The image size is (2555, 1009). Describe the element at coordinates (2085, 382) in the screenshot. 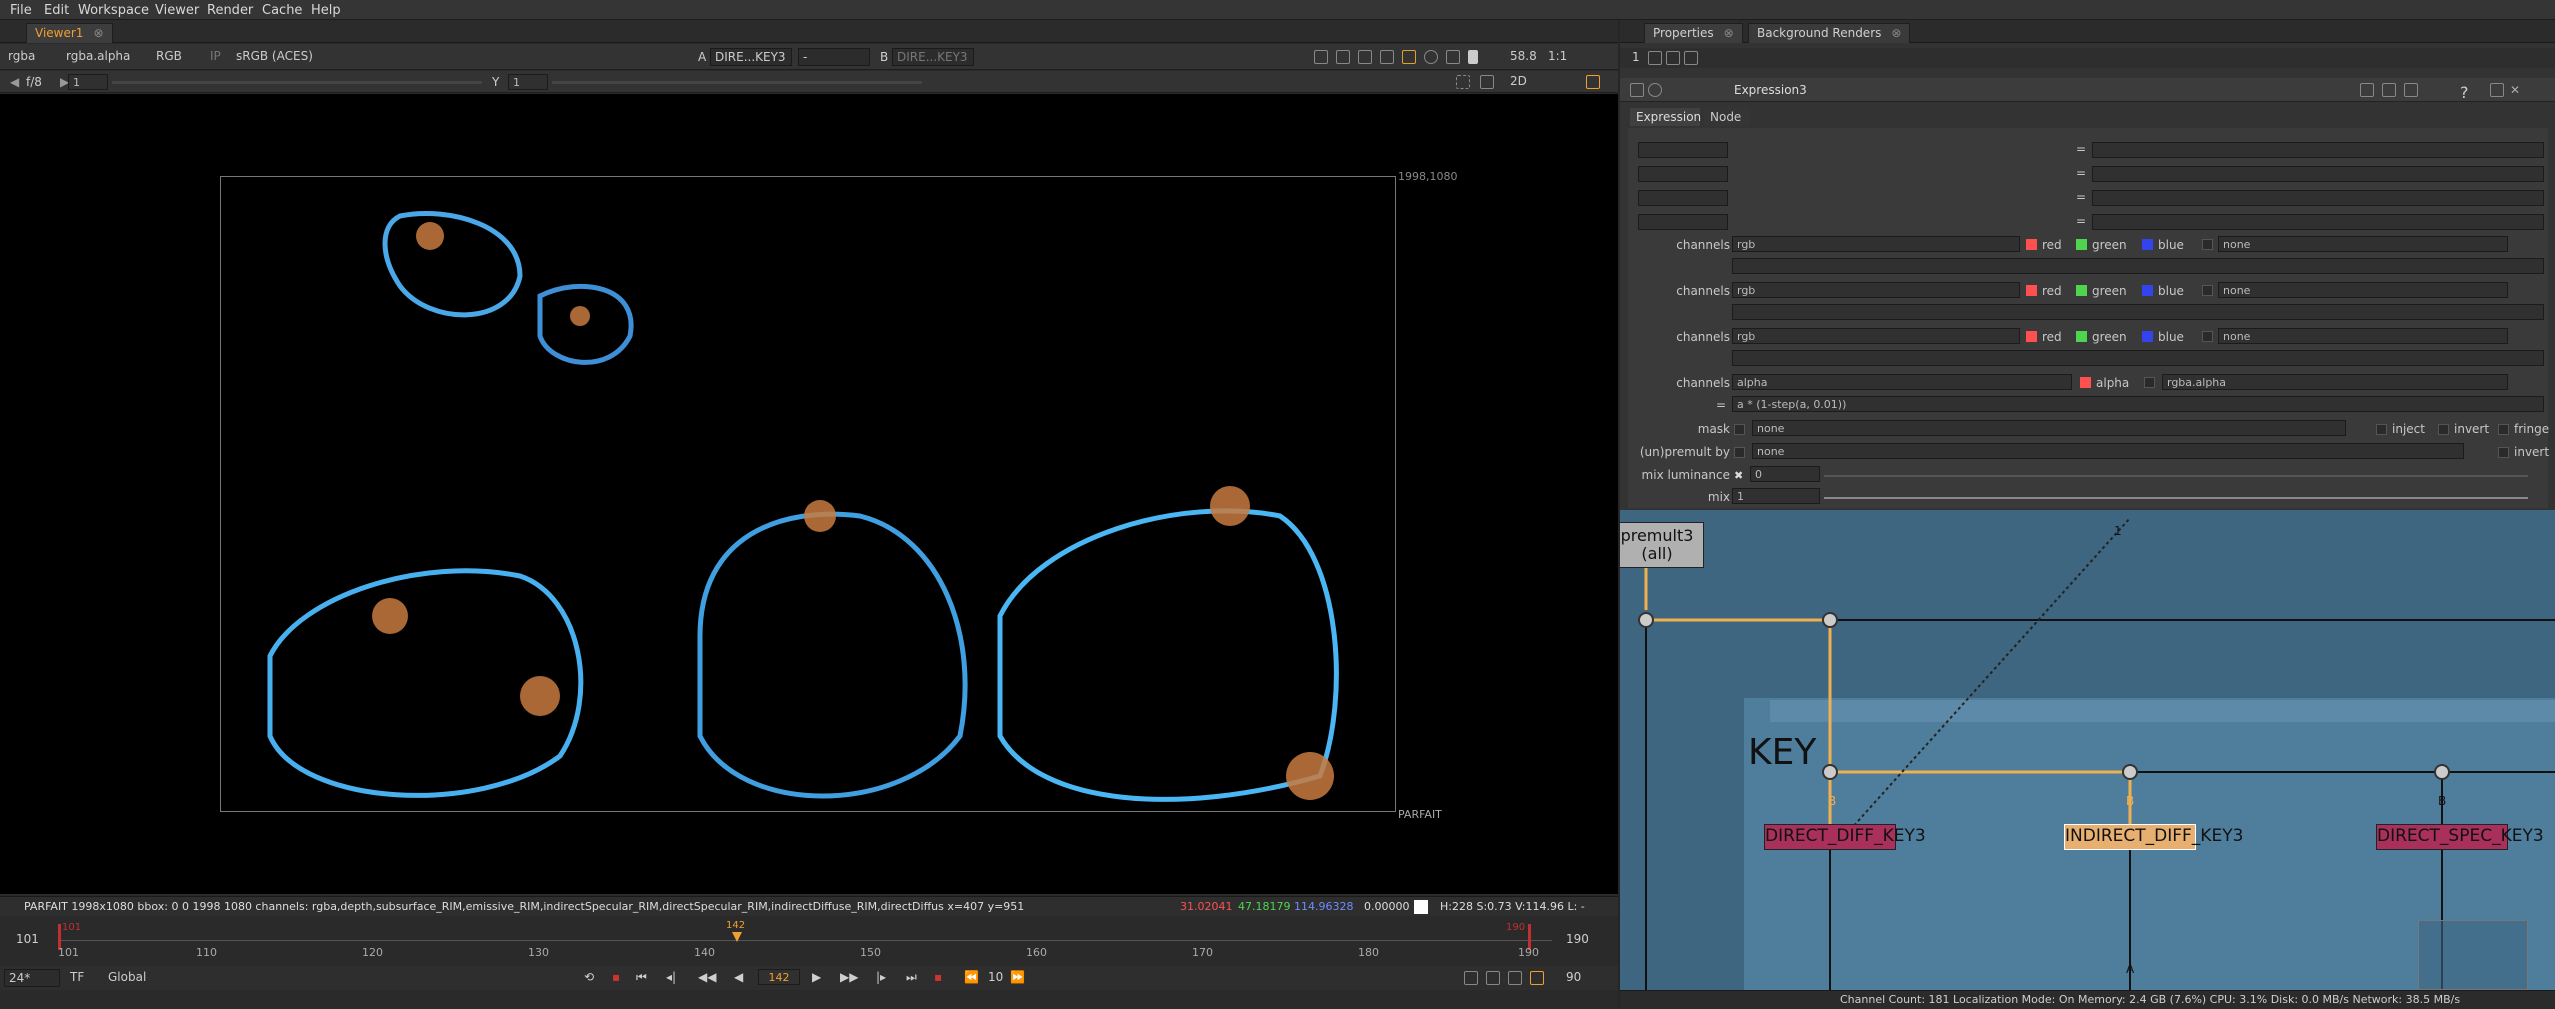

I see `alpha-checkbox` at that location.